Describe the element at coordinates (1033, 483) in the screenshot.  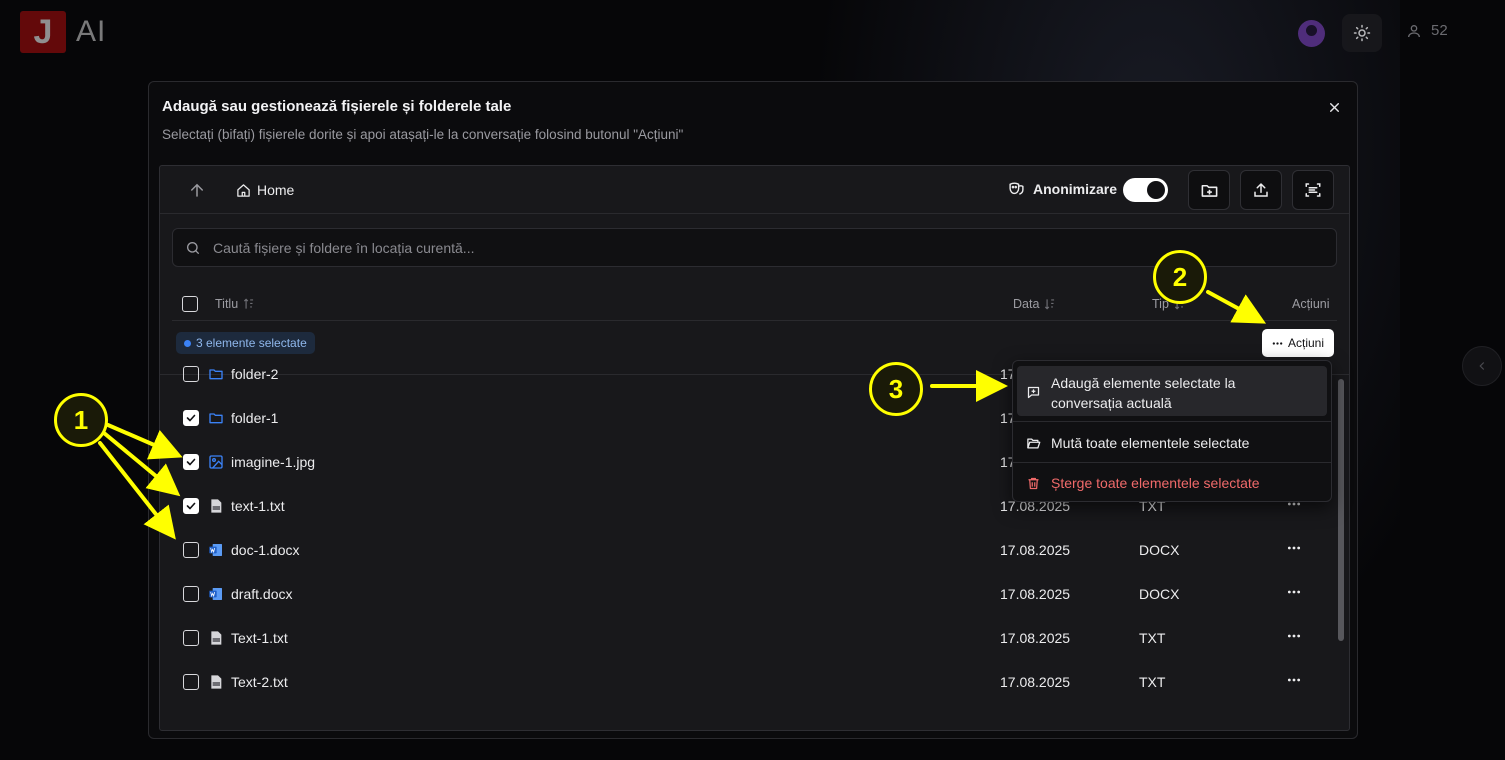
I see `trash-icon` at that location.